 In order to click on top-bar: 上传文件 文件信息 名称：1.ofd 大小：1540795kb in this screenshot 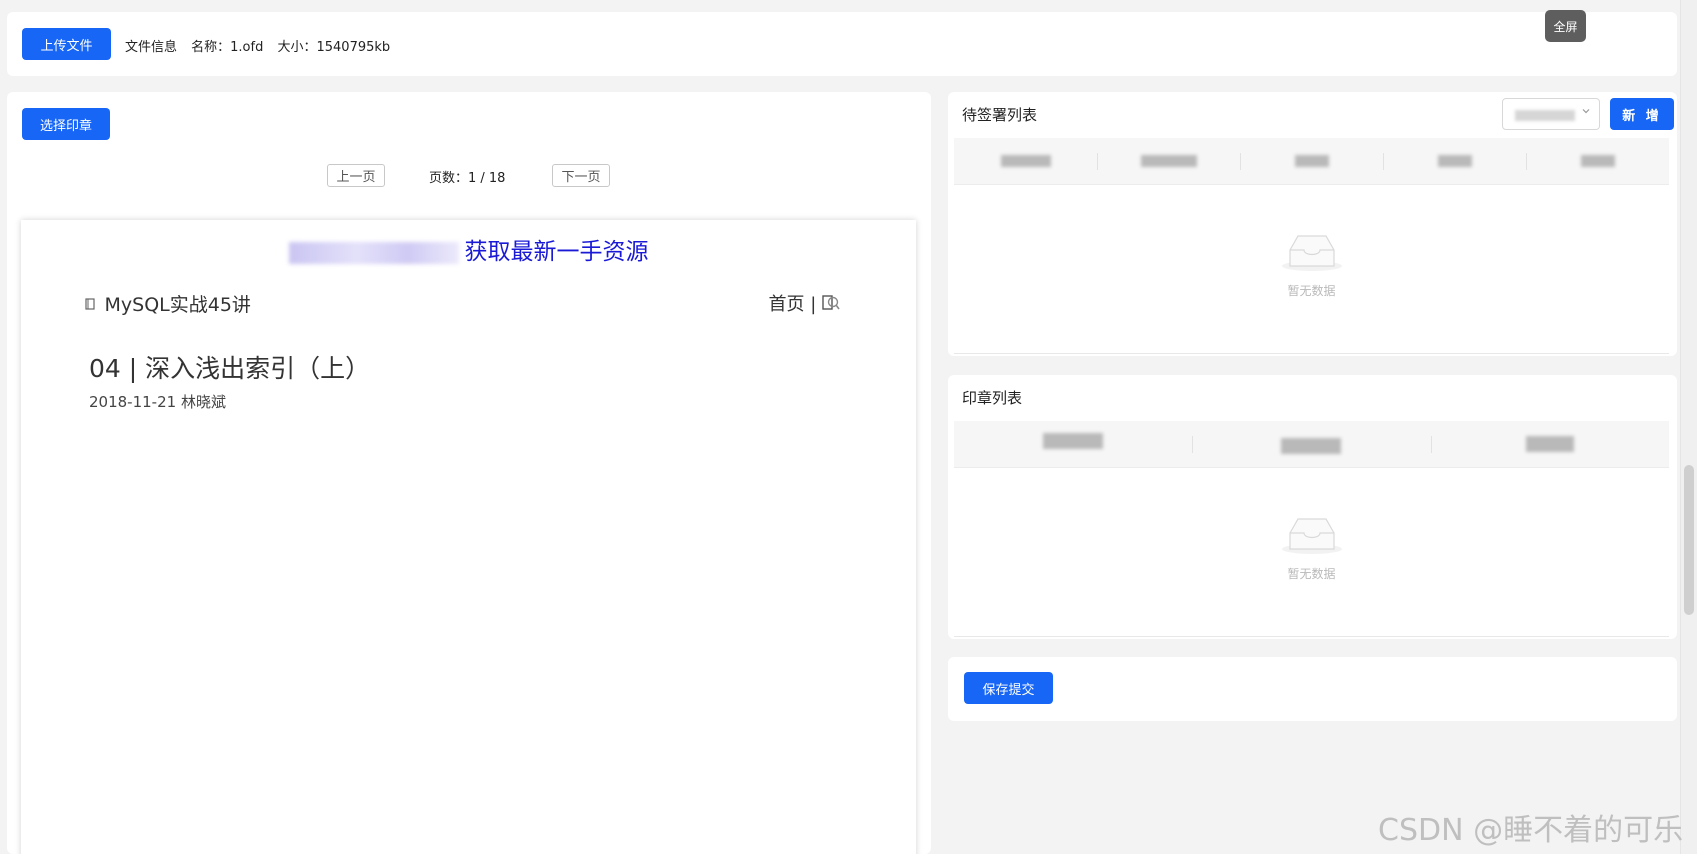, I will do `click(842, 44)`.